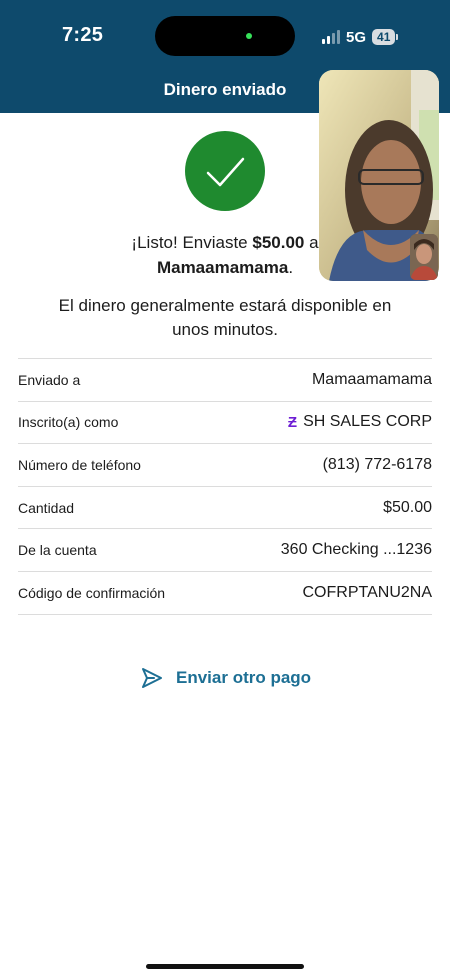  Describe the element at coordinates (249, 36) in the screenshot. I see `camera-indicator-dot` at that location.